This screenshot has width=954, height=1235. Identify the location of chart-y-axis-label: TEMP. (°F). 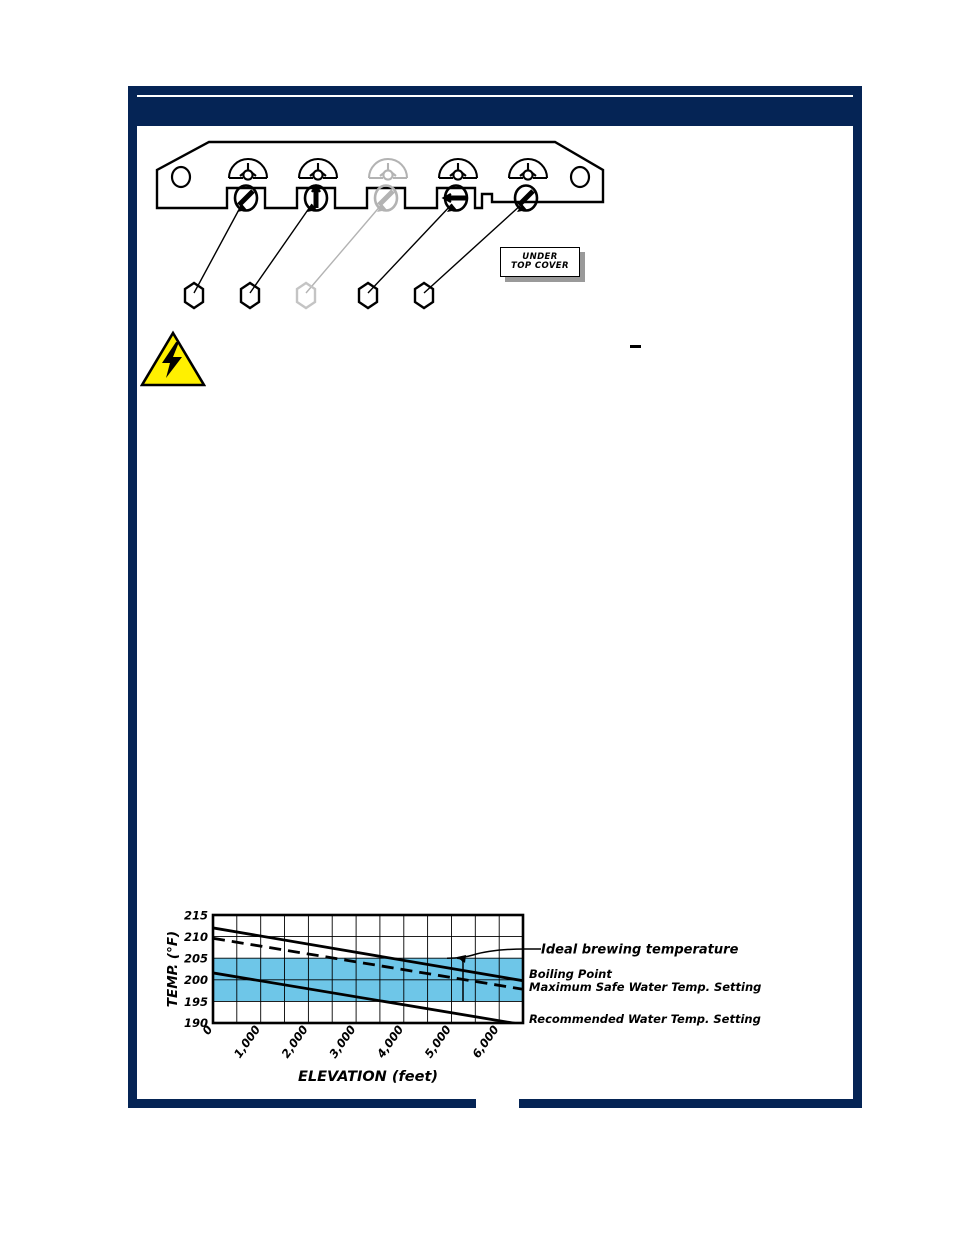
(173, 969).